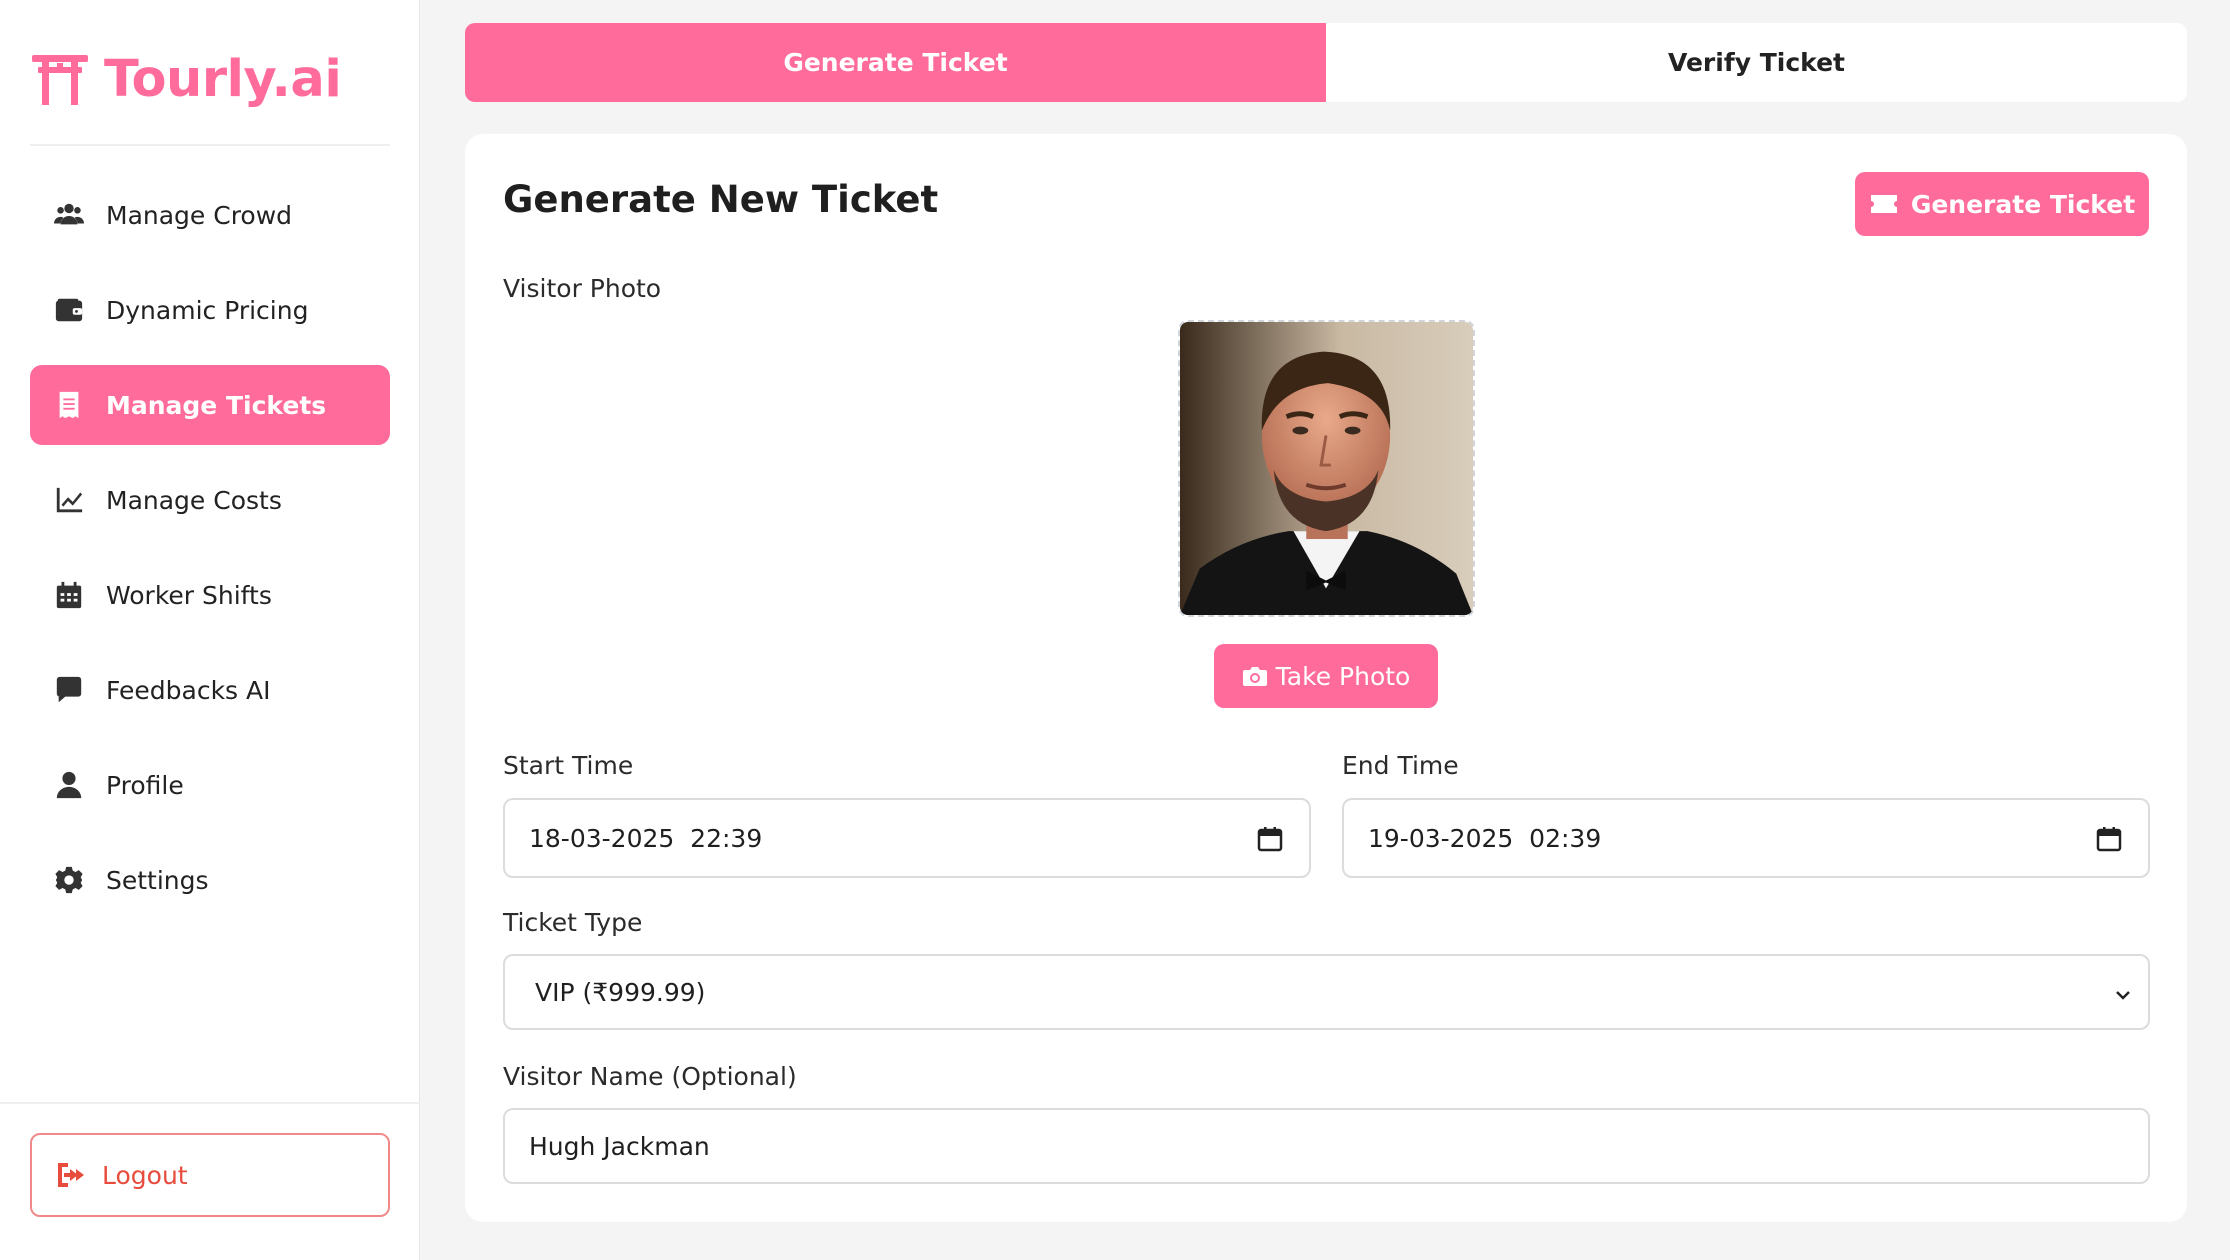 The width and height of the screenshot is (2230, 1260). What do you see at coordinates (69, 500) in the screenshot?
I see `line-chart-icon` at bounding box center [69, 500].